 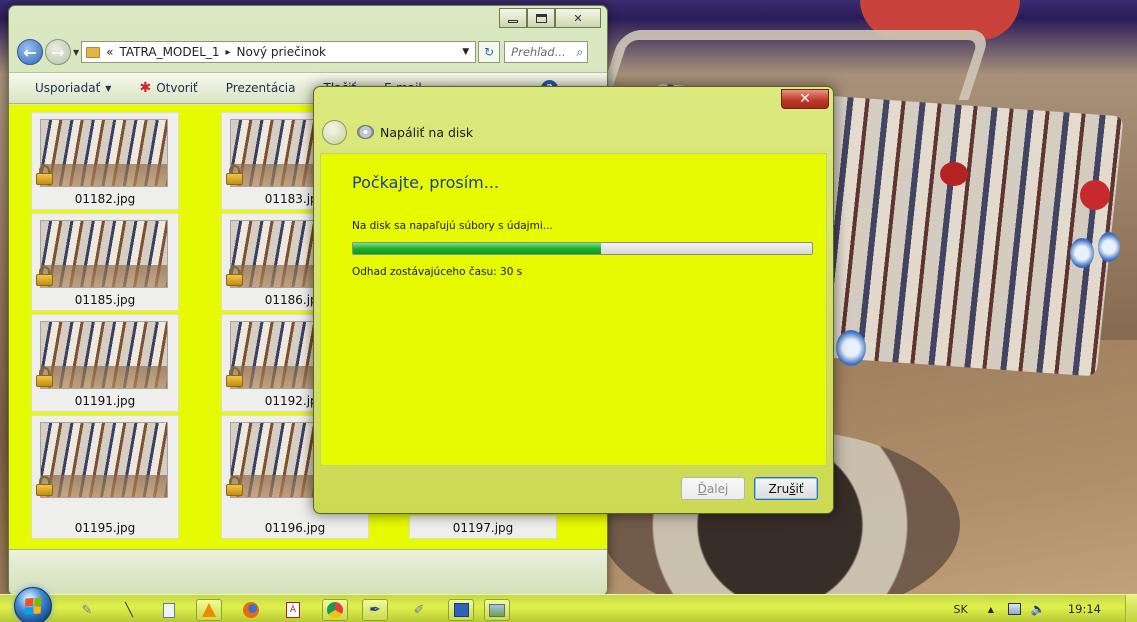 I want to click on details-pane, so click(x=308, y=572).